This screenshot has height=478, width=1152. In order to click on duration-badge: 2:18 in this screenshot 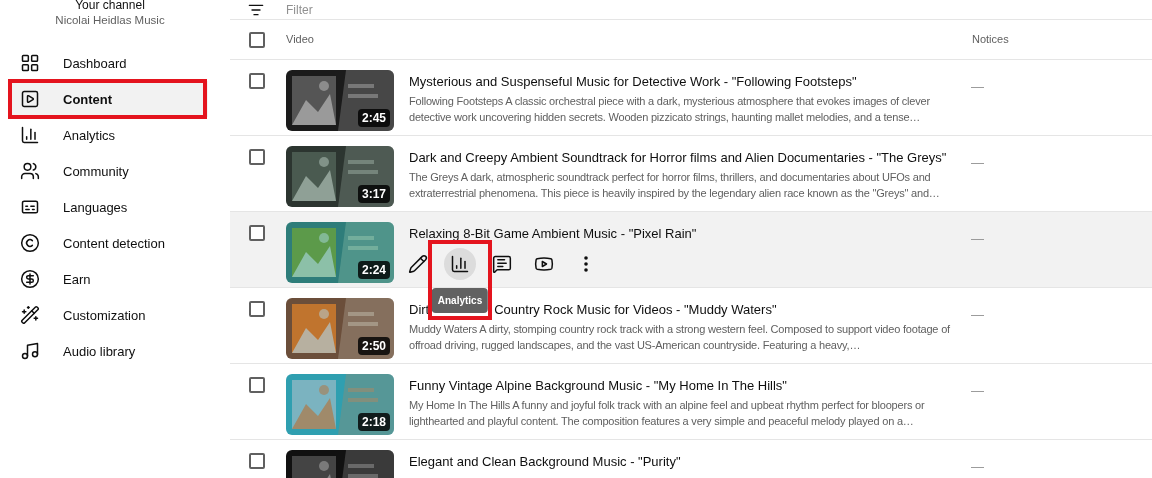, I will do `click(373, 422)`.